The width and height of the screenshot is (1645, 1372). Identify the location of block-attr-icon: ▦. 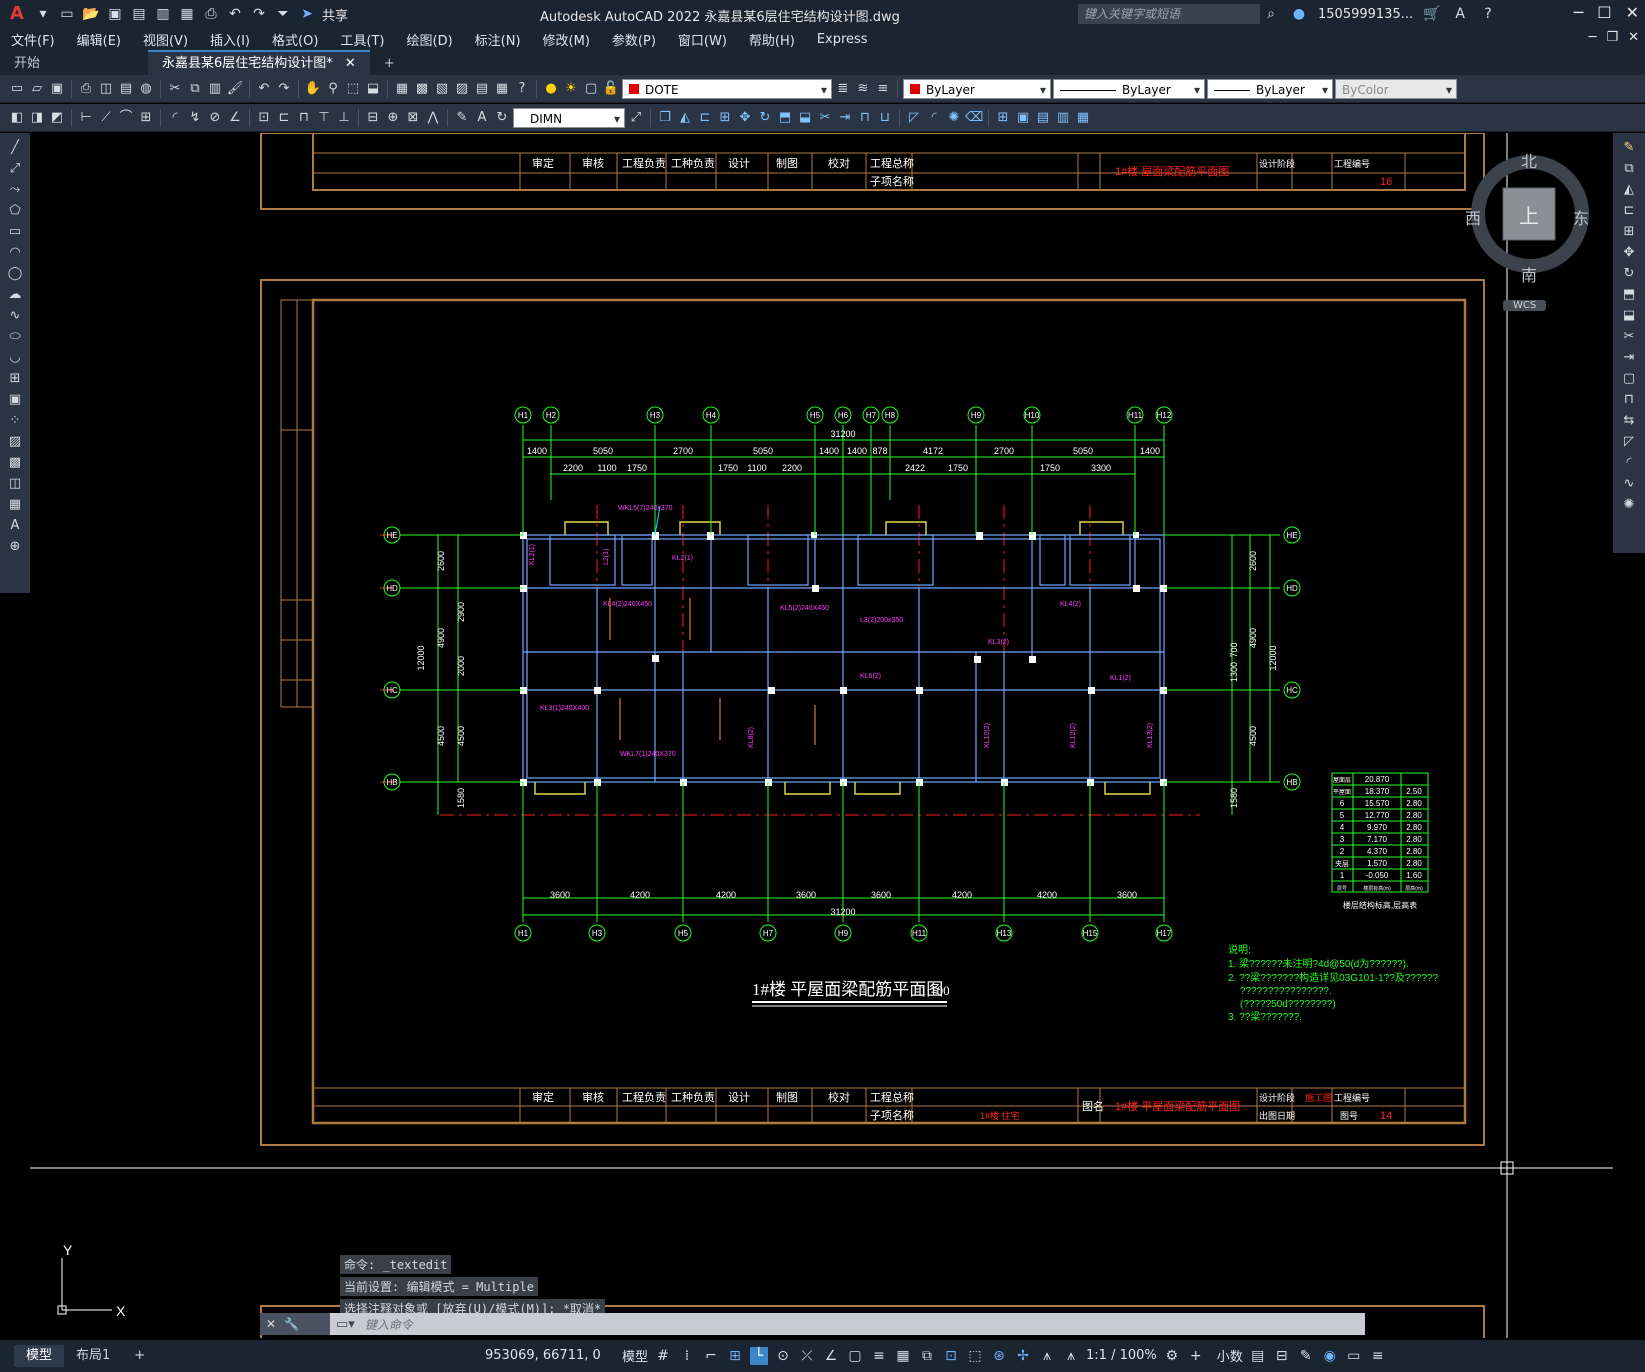
(1083, 118).